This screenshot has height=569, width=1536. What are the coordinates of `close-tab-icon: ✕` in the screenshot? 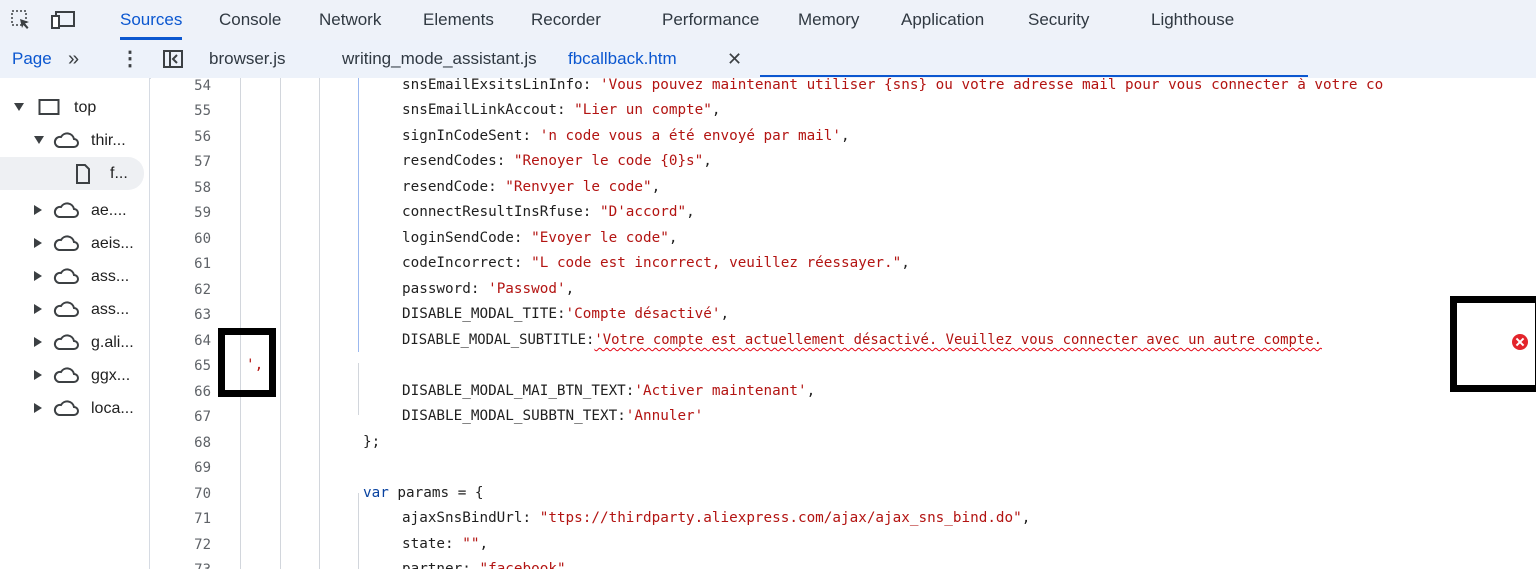 It's located at (734, 59).